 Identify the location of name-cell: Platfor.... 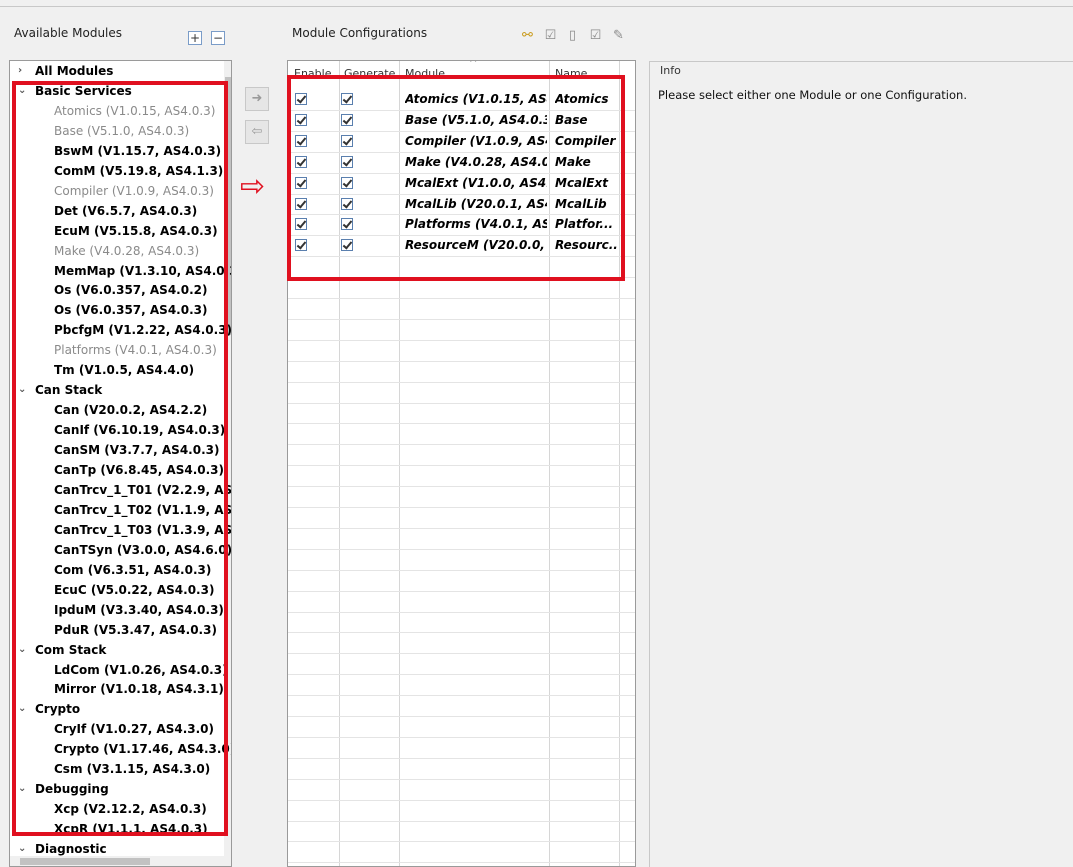
(584, 224).